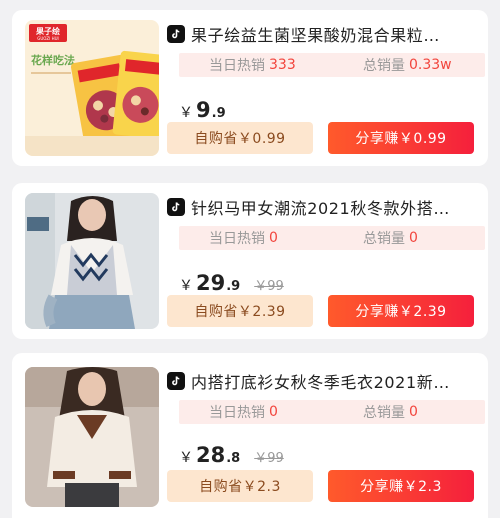 This screenshot has width=500, height=518. I want to click on price: ￥ 29 .9 ￥99, so click(231, 283).